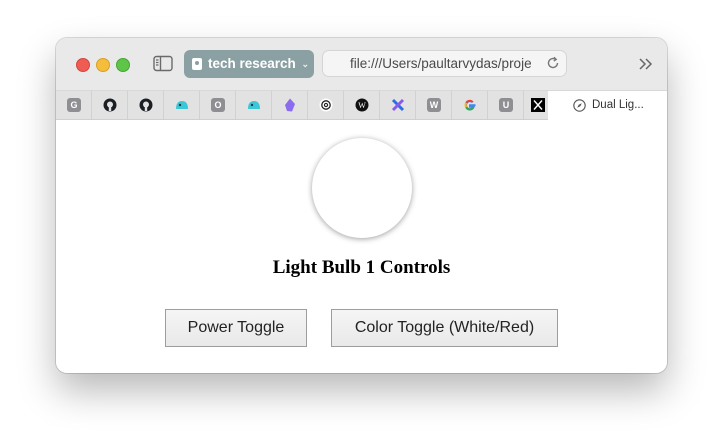  I want to click on blue-x-icon, so click(398, 105).